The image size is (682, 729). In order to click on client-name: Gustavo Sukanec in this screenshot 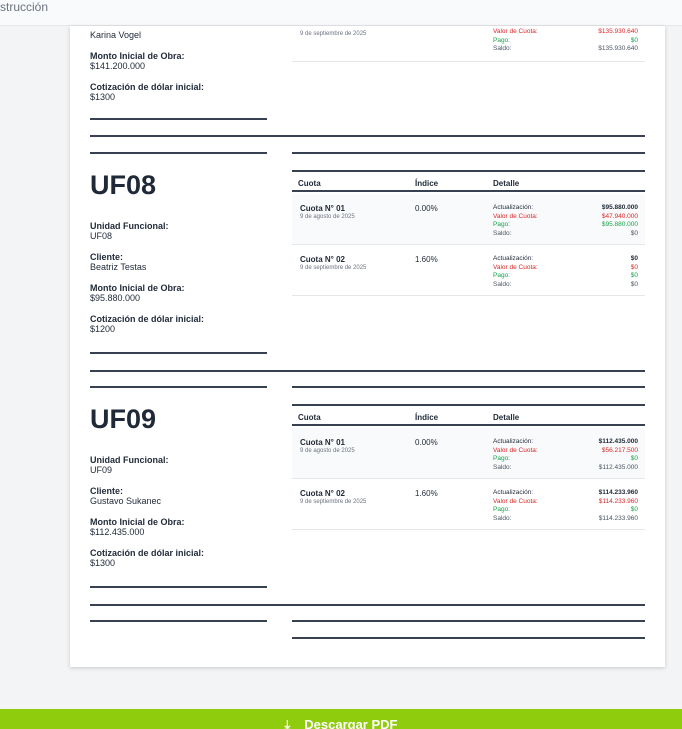, I will do `click(126, 501)`.